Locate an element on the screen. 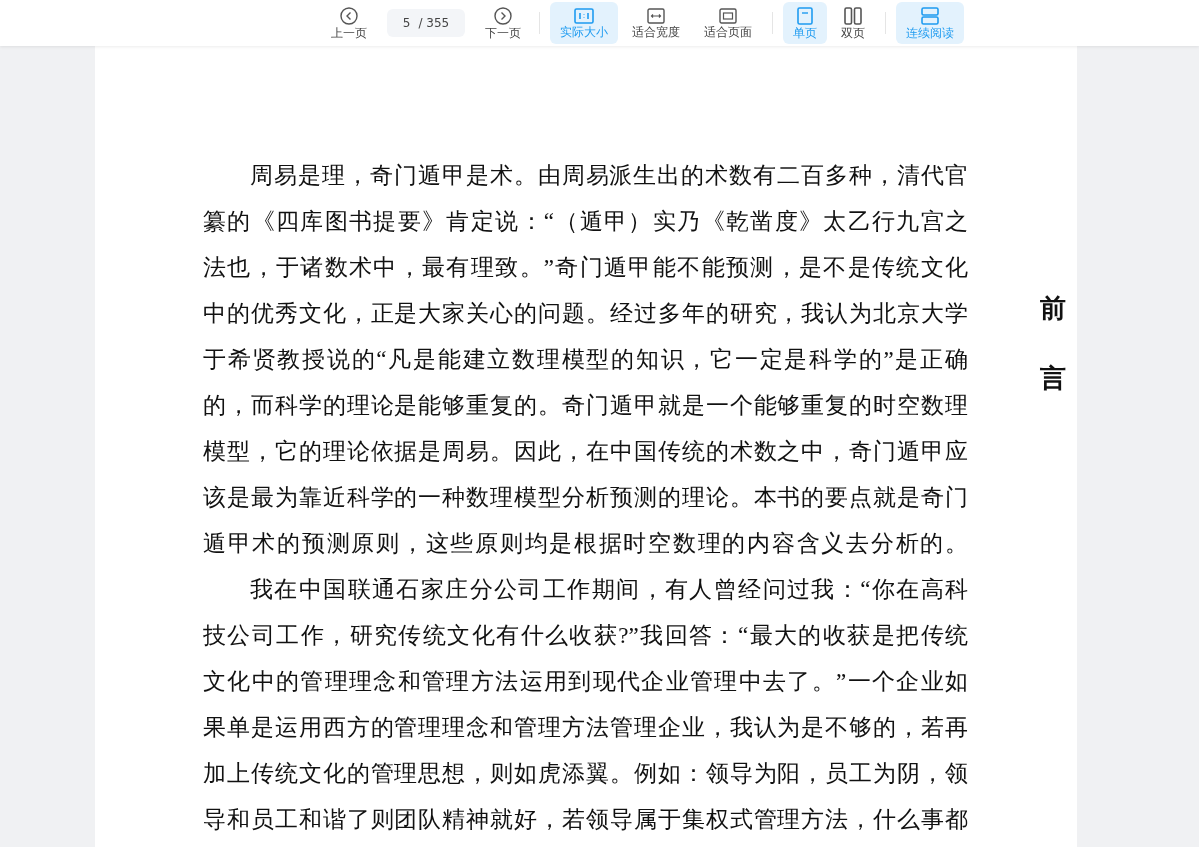  toolbar-button: 上一页 is located at coordinates (349, 23).